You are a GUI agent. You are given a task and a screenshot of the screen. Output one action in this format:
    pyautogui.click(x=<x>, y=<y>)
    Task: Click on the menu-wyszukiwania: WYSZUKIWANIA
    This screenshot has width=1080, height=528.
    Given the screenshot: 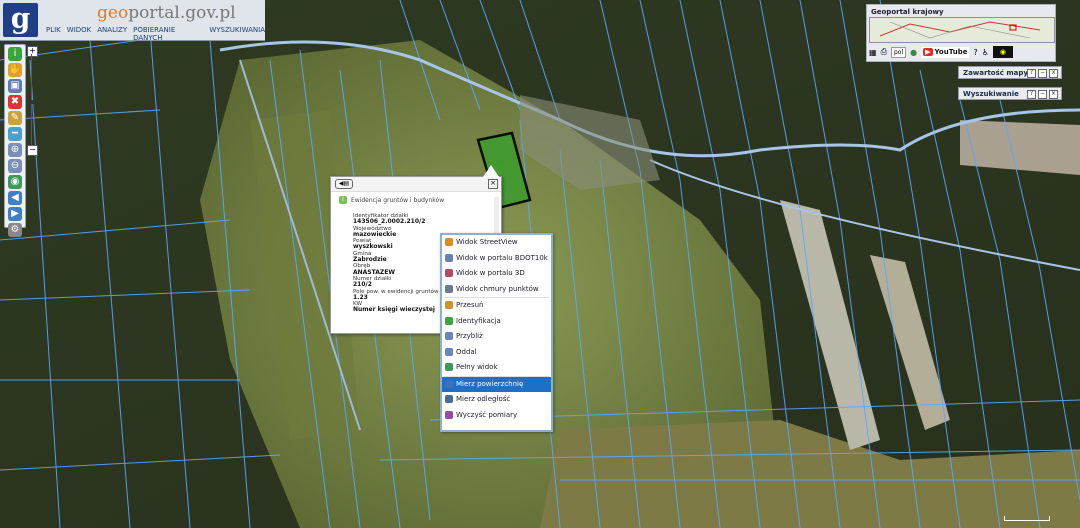 What is the action you would take?
    pyautogui.click(x=237, y=32)
    